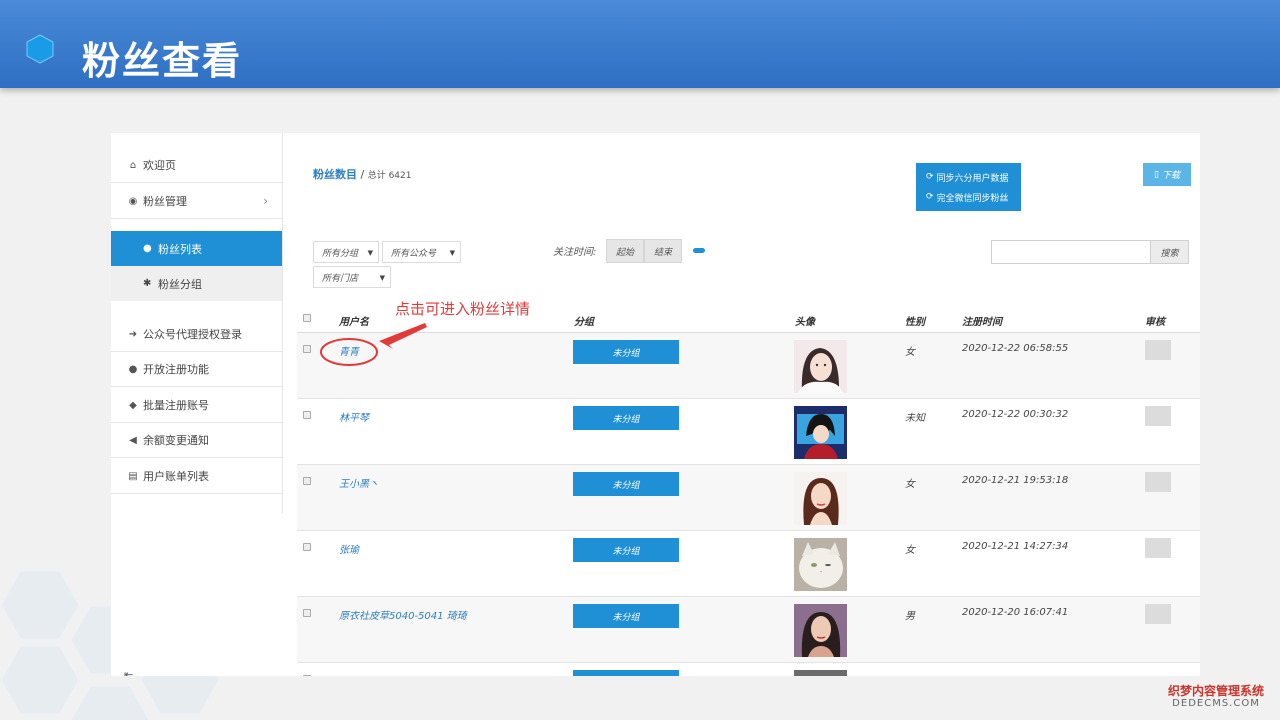  Describe the element at coordinates (968, 177) in the screenshot. I see `sync-six-button: ⟳ 同步六分用户数据` at that location.